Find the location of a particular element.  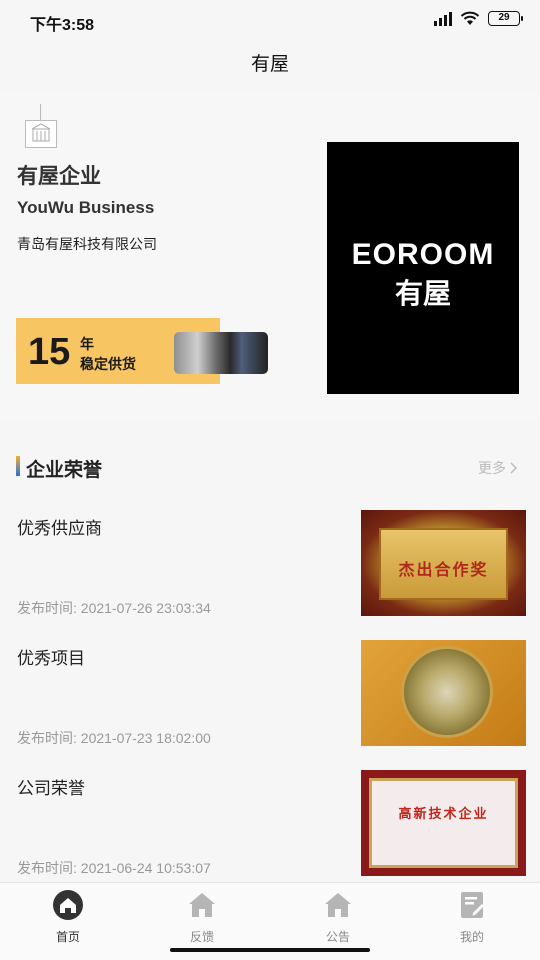

nav-bar: 有屋 is located at coordinates (270, 65).